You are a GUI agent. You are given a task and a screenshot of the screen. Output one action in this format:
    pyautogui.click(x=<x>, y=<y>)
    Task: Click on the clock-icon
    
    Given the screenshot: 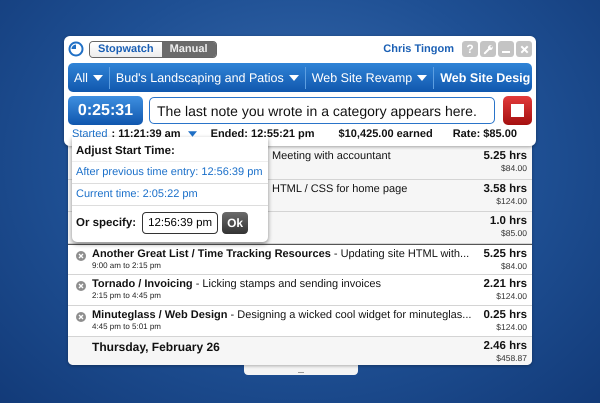 What is the action you would take?
    pyautogui.click(x=76, y=49)
    